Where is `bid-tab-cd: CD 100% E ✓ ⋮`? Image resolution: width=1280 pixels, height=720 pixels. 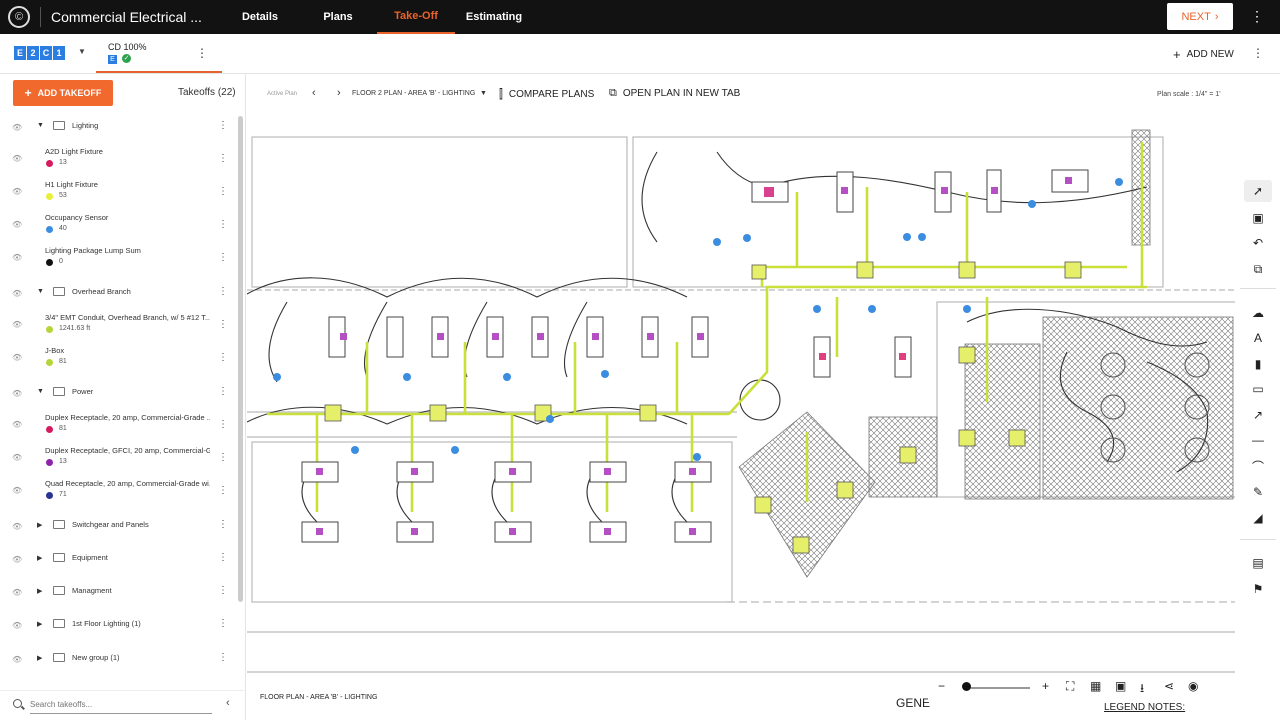
bid-tab-cd: CD 100% E ✓ ⋮ is located at coordinates (159, 53).